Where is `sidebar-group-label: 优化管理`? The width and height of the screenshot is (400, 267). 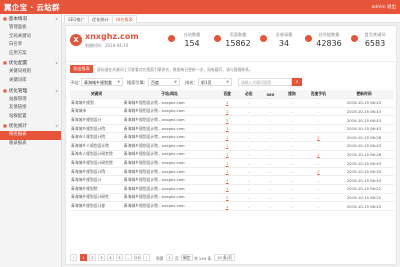
sidebar-group-label: 优化管理 is located at coordinates (18, 91).